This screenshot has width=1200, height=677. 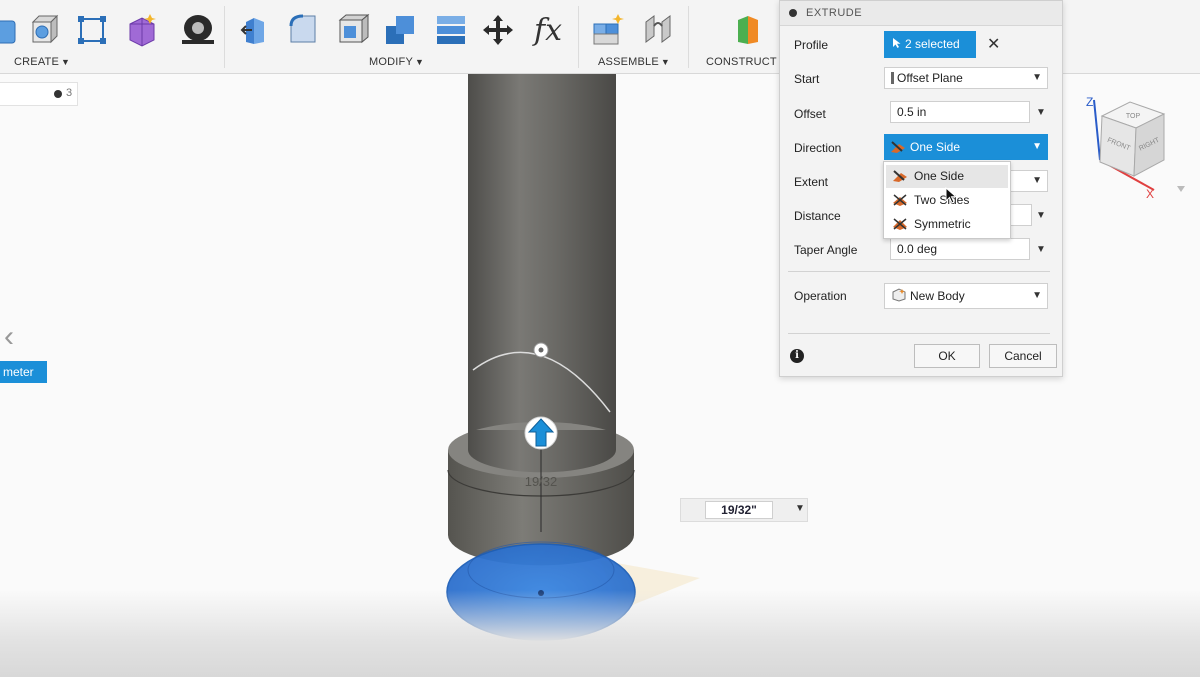 What do you see at coordinates (897, 43) in the screenshot?
I see `cursor-select-icon` at bounding box center [897, 43].